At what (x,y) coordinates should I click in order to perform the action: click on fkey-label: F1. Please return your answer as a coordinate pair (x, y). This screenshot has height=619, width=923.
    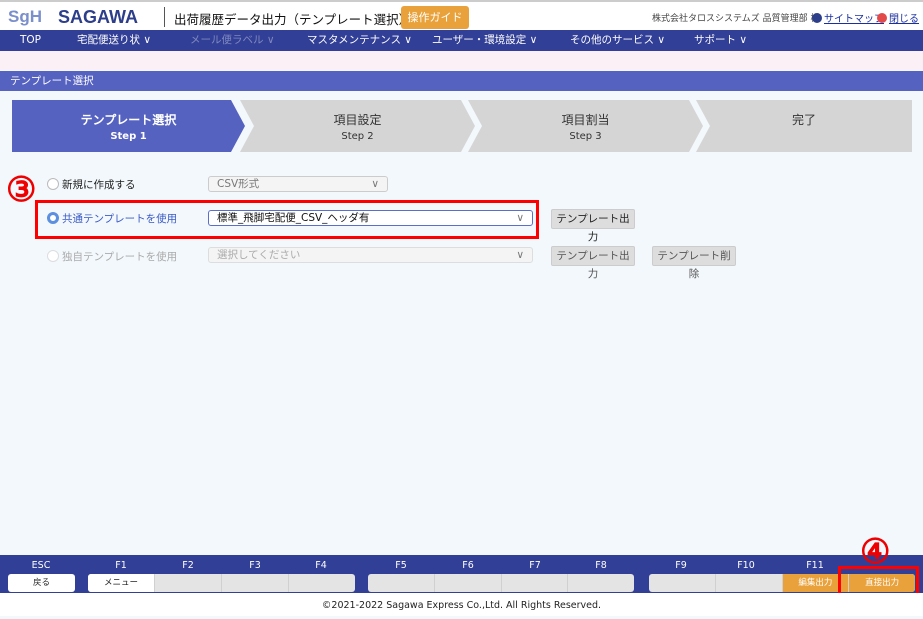
    Looking at the image, I should click on (121, 565).